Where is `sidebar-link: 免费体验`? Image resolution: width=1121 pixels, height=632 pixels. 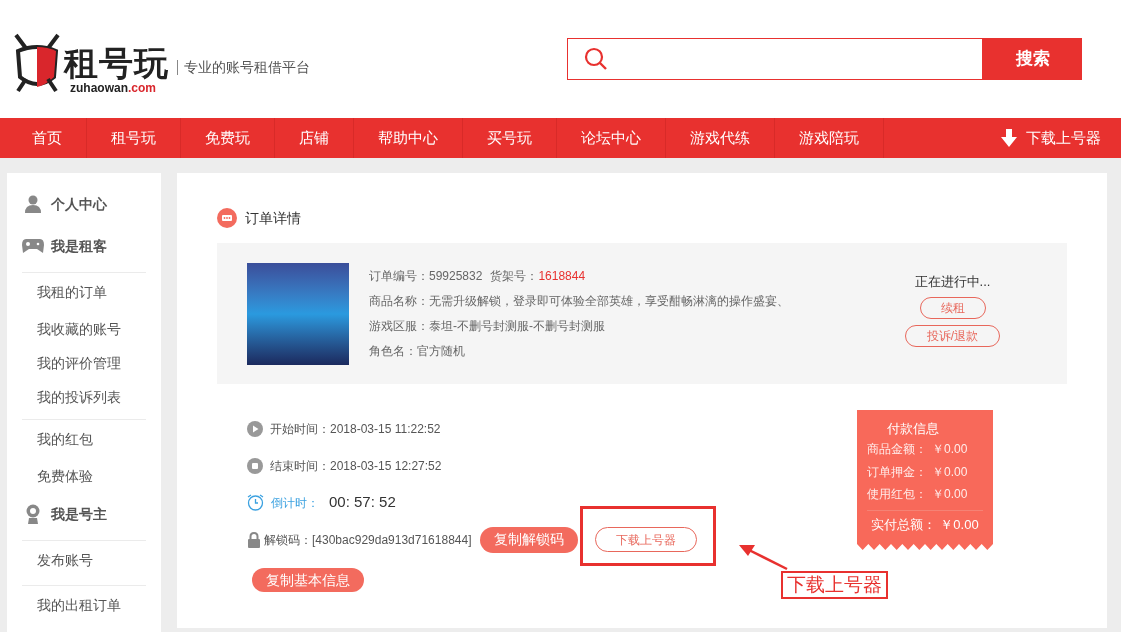
sidebar-link: 免费体验 is located at coordinates (65, 476).